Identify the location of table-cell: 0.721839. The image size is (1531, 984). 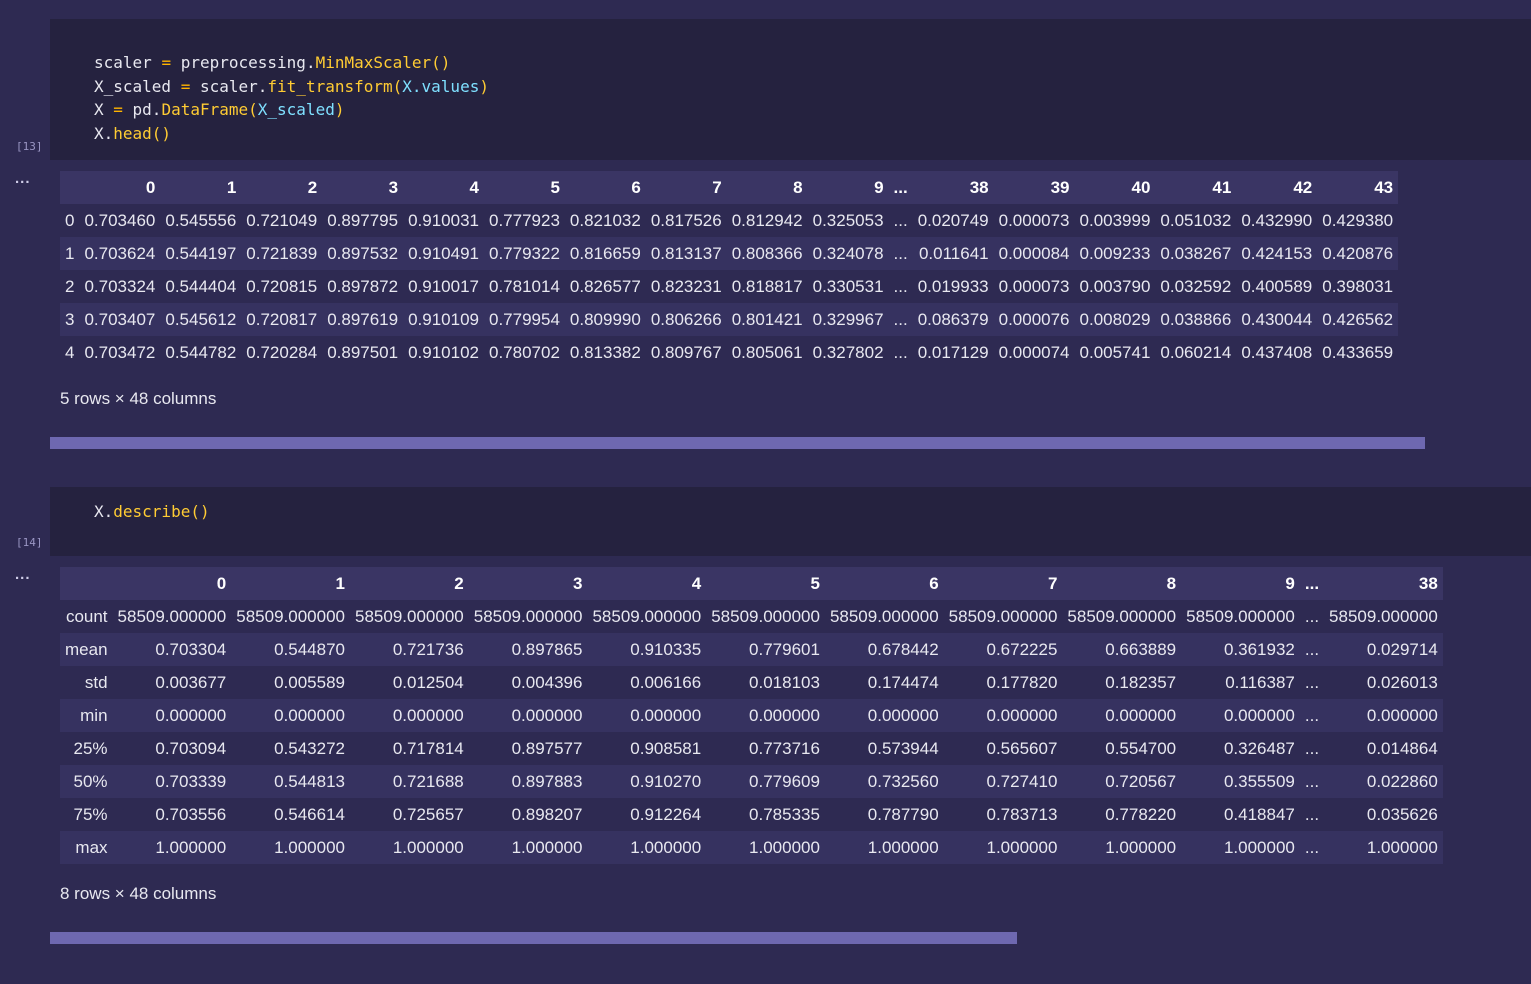
(282, 253).